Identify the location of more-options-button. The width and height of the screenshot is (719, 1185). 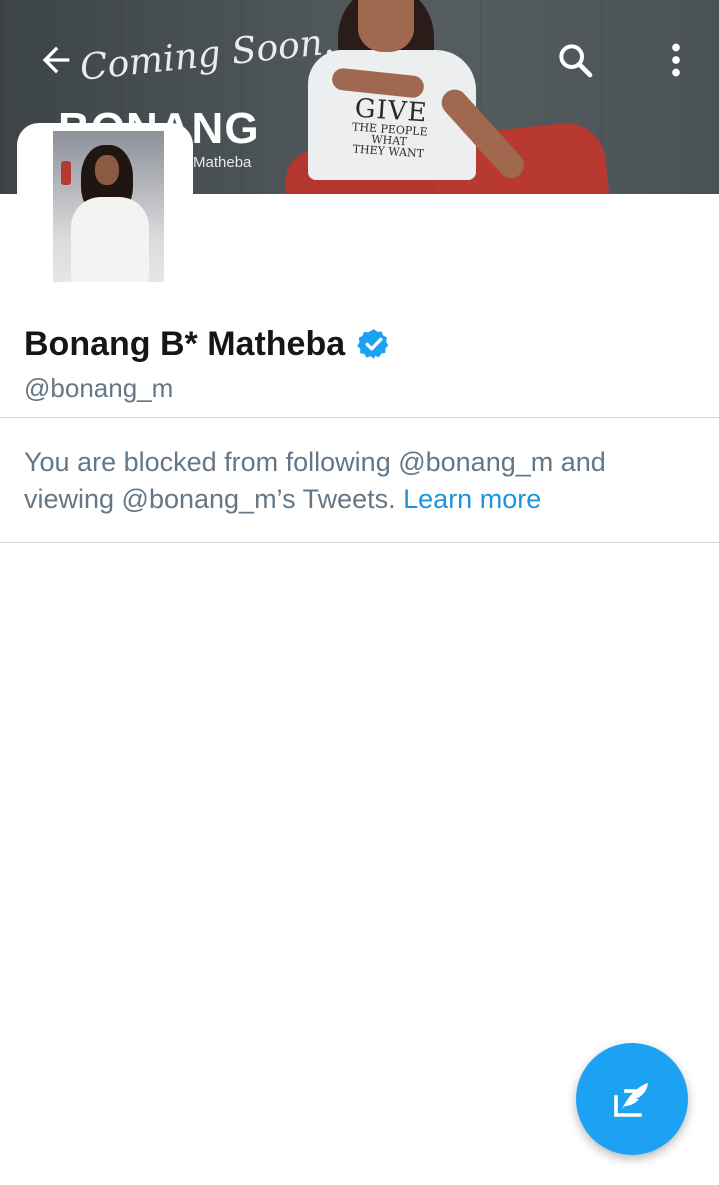
(676, 60).